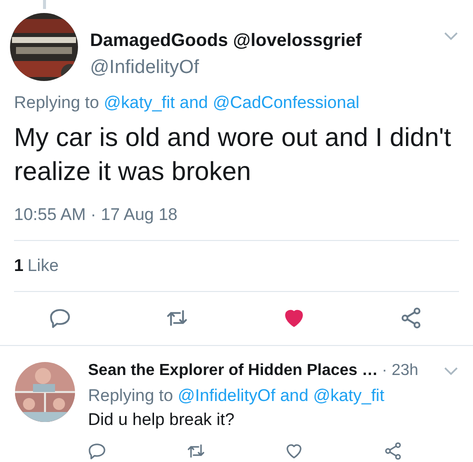  What do you see at coordinates (400, 371) in the screenshot?
I see `reply-time: · 23h` at bounding box center [400, 371].